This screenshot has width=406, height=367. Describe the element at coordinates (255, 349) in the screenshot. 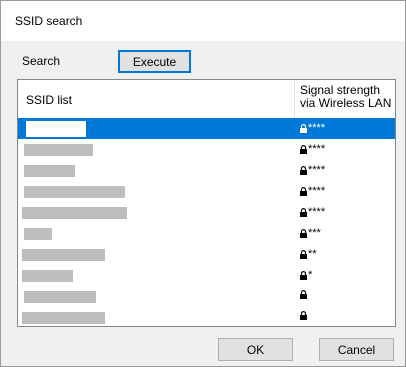

I see `ok-button: OK` at that location.